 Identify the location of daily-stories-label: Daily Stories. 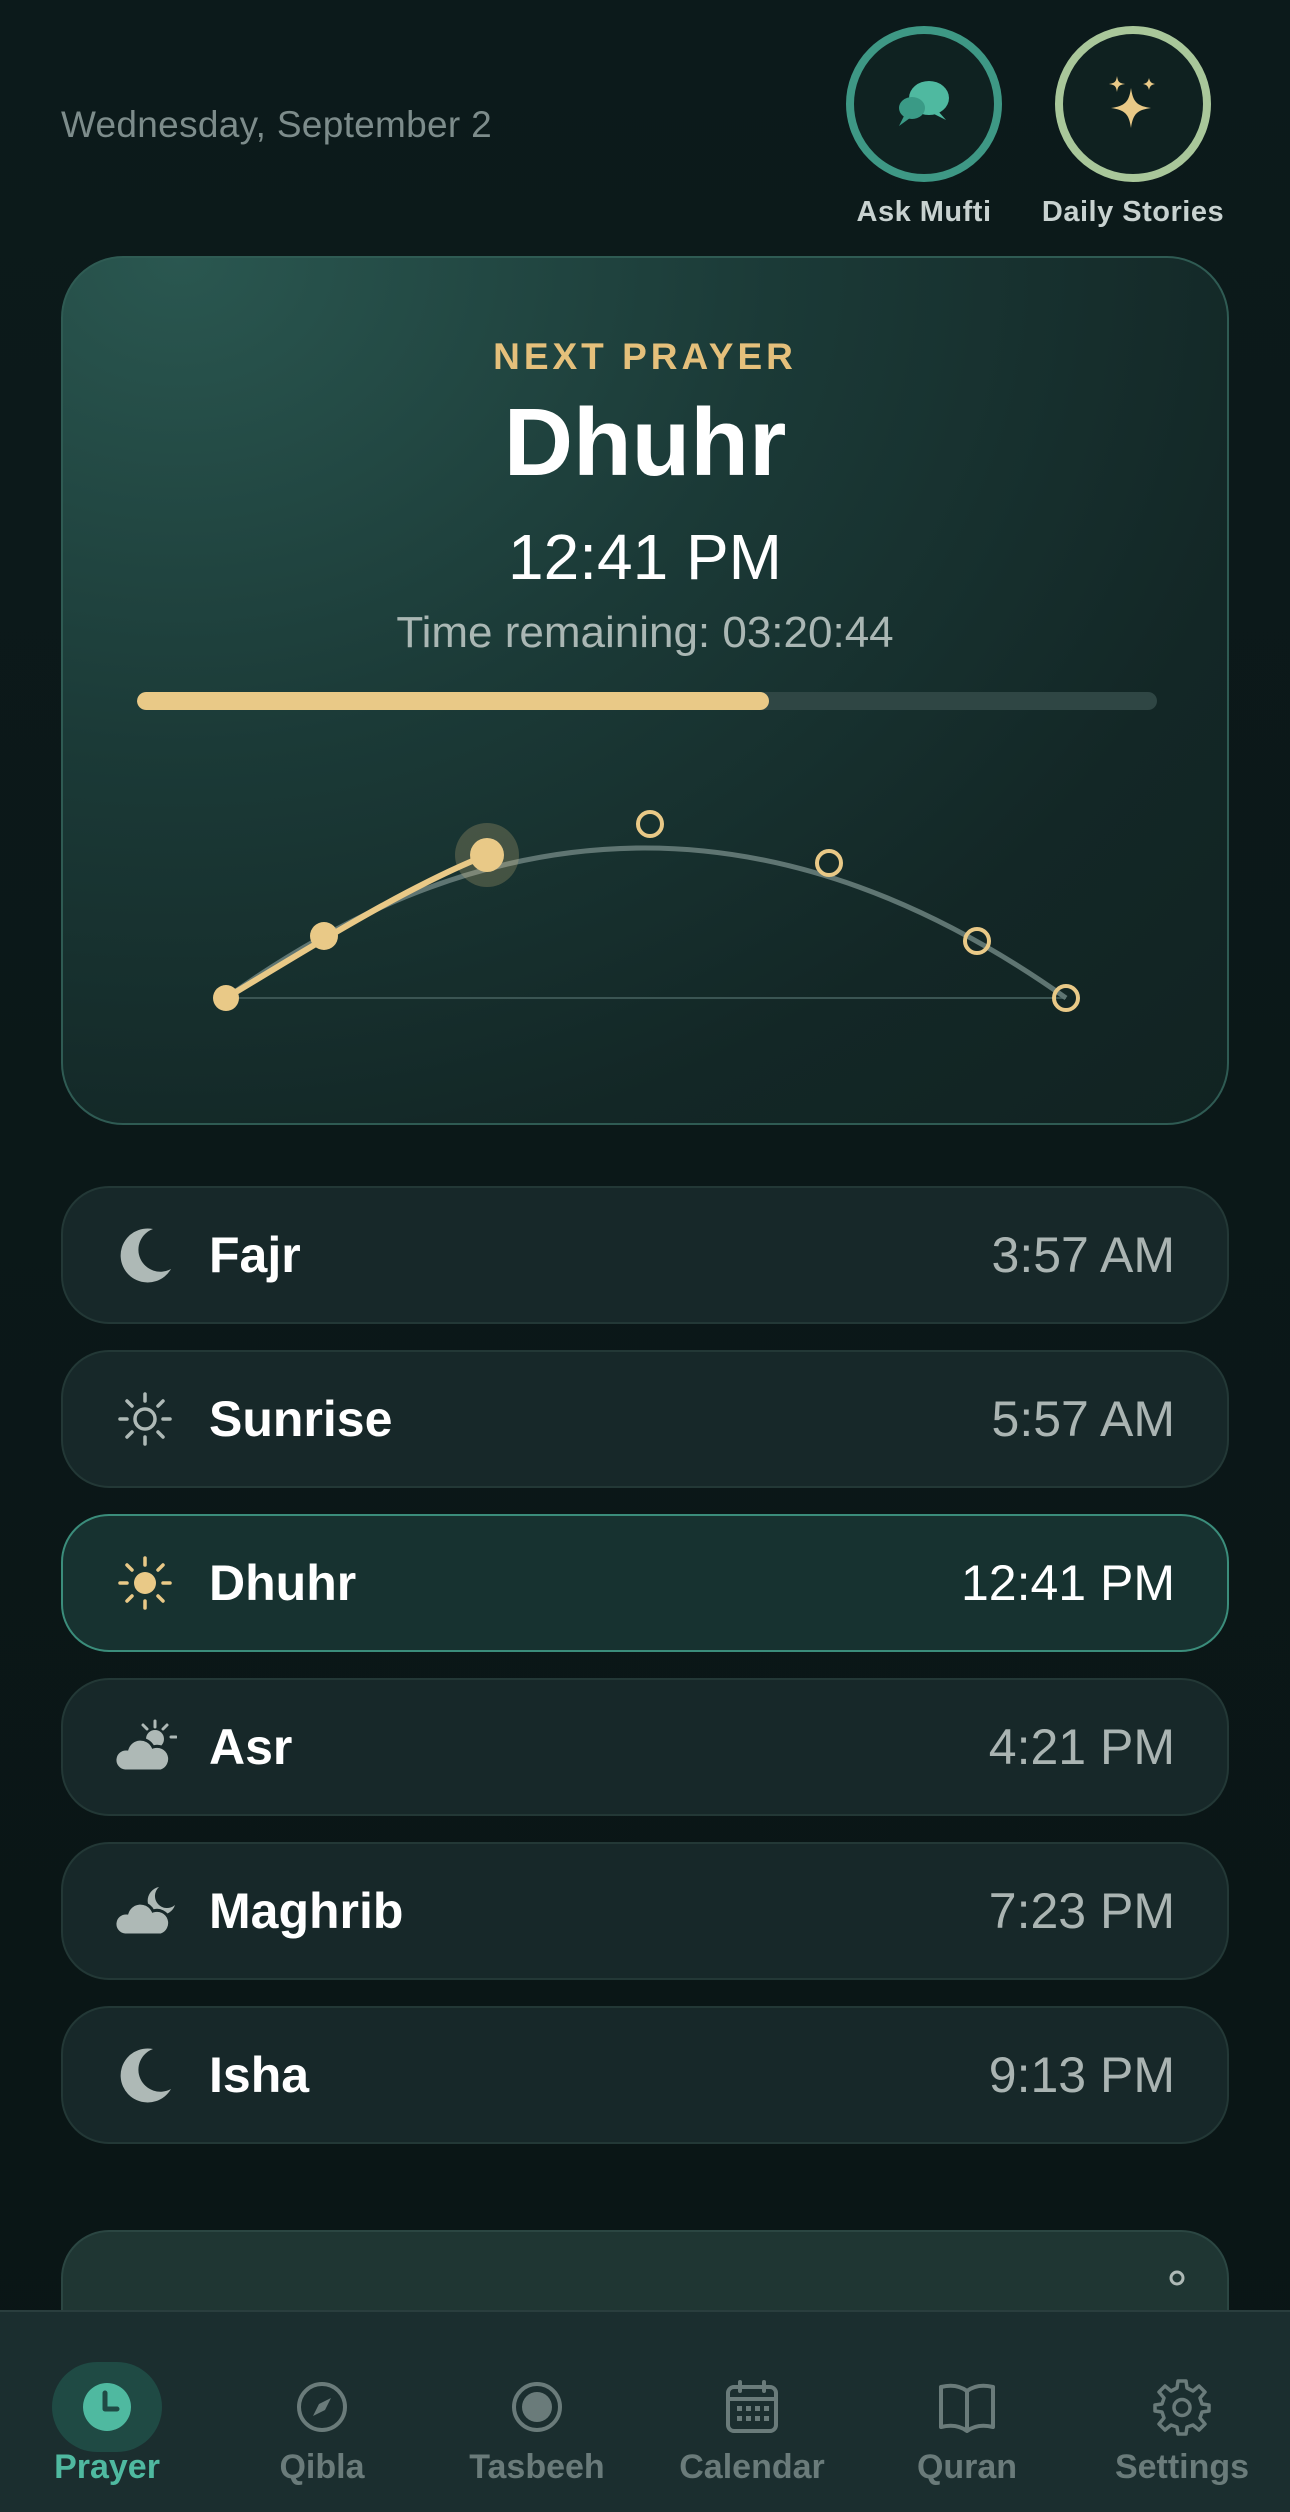
(1133, 212).